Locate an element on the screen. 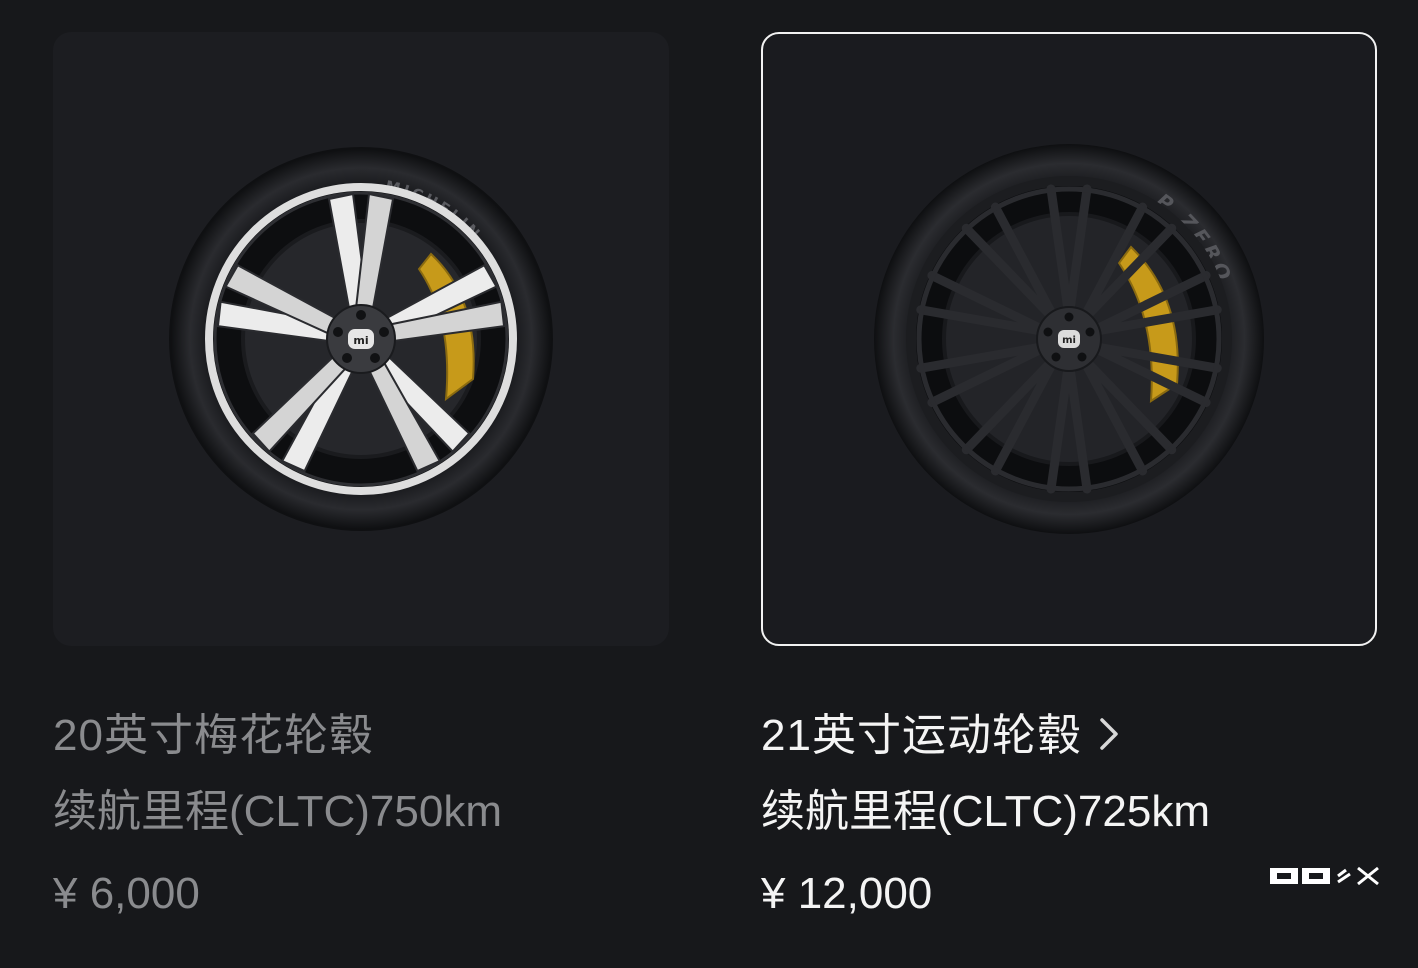 The image size is (1418, 968). wheel-option-price: ¥ 6,000 is located at coordinates (126, 893).